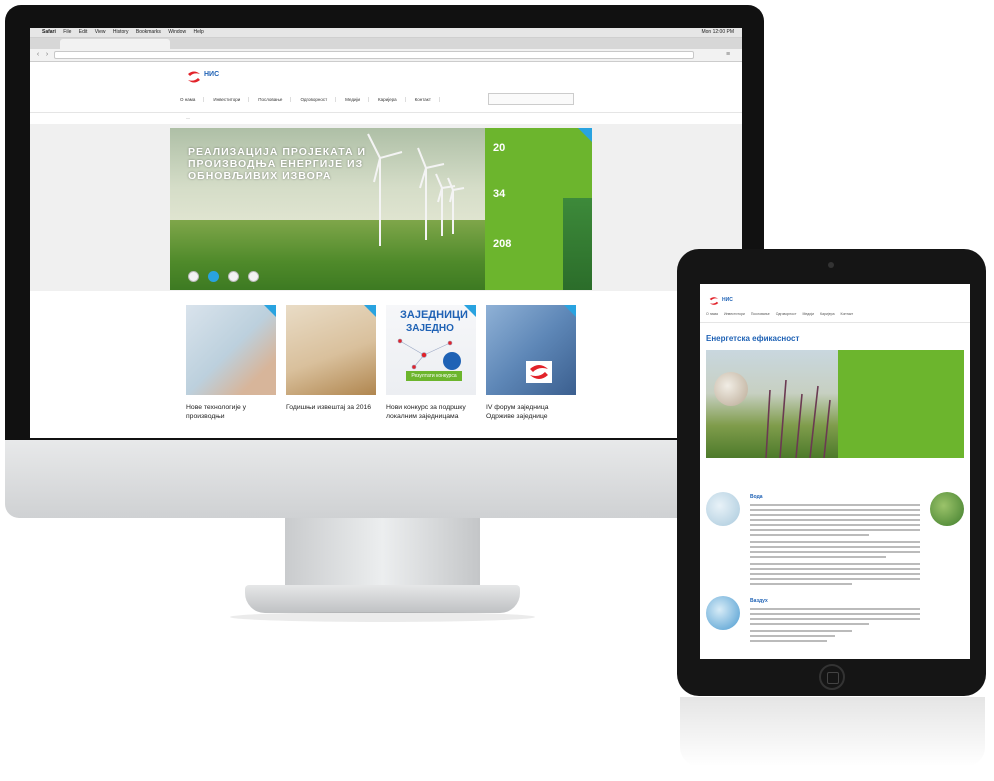  Describe the element at coordinates (384, 479) in the screenshot. I see `imac-chin` at that location.